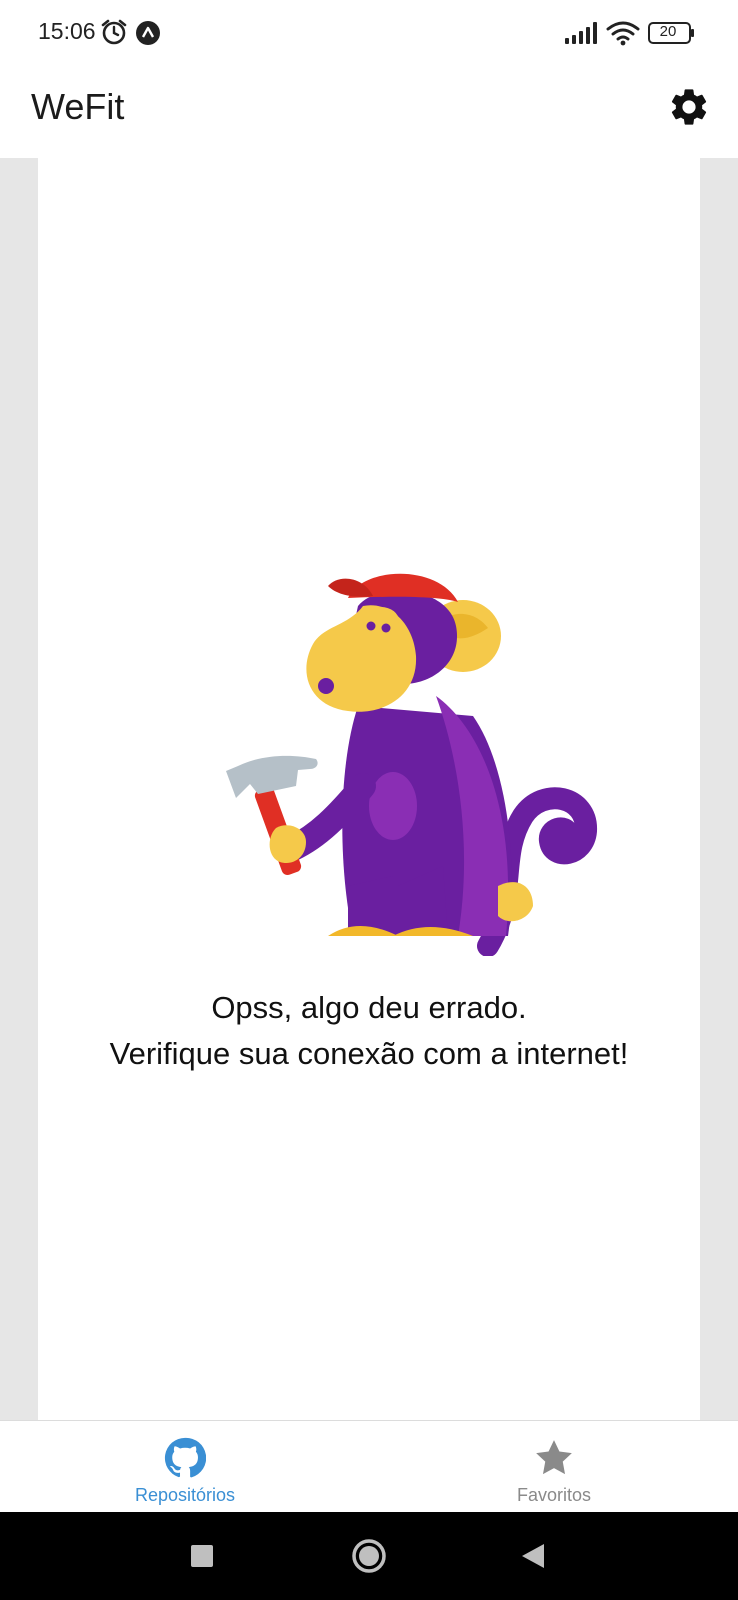 The height and width of the screenshot is (1600, 738). I want to click on github-icon, so click(185, 1457).